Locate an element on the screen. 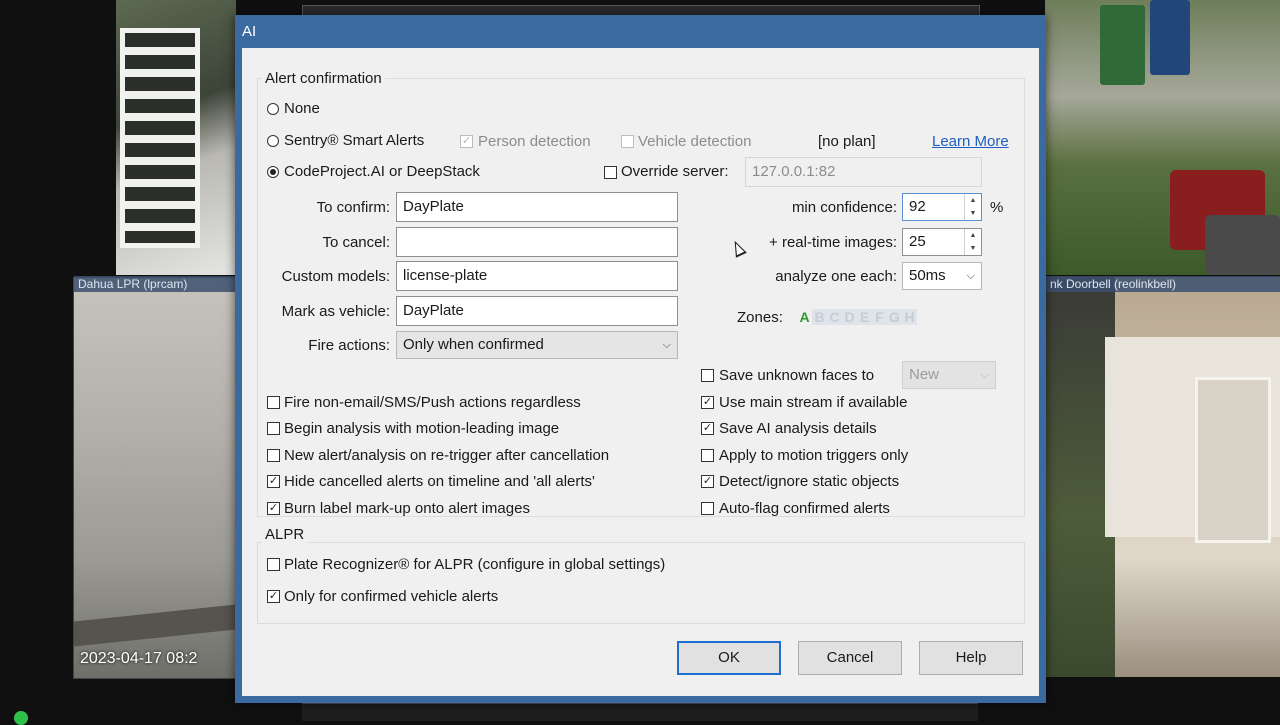  realtime-images-label: + real-time images: is located at coordinates (833, 242).